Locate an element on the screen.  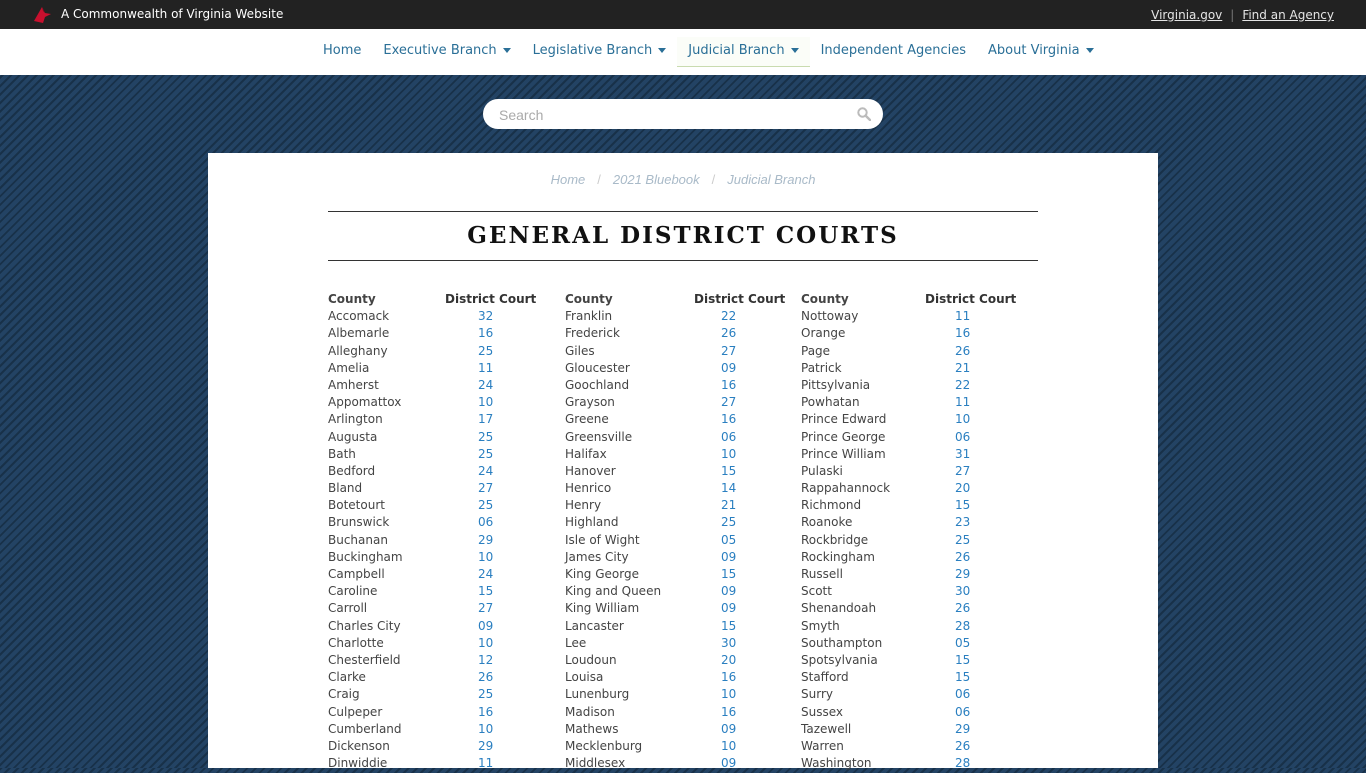
county-name: Rappahannock is located at coordinates (846, 488).